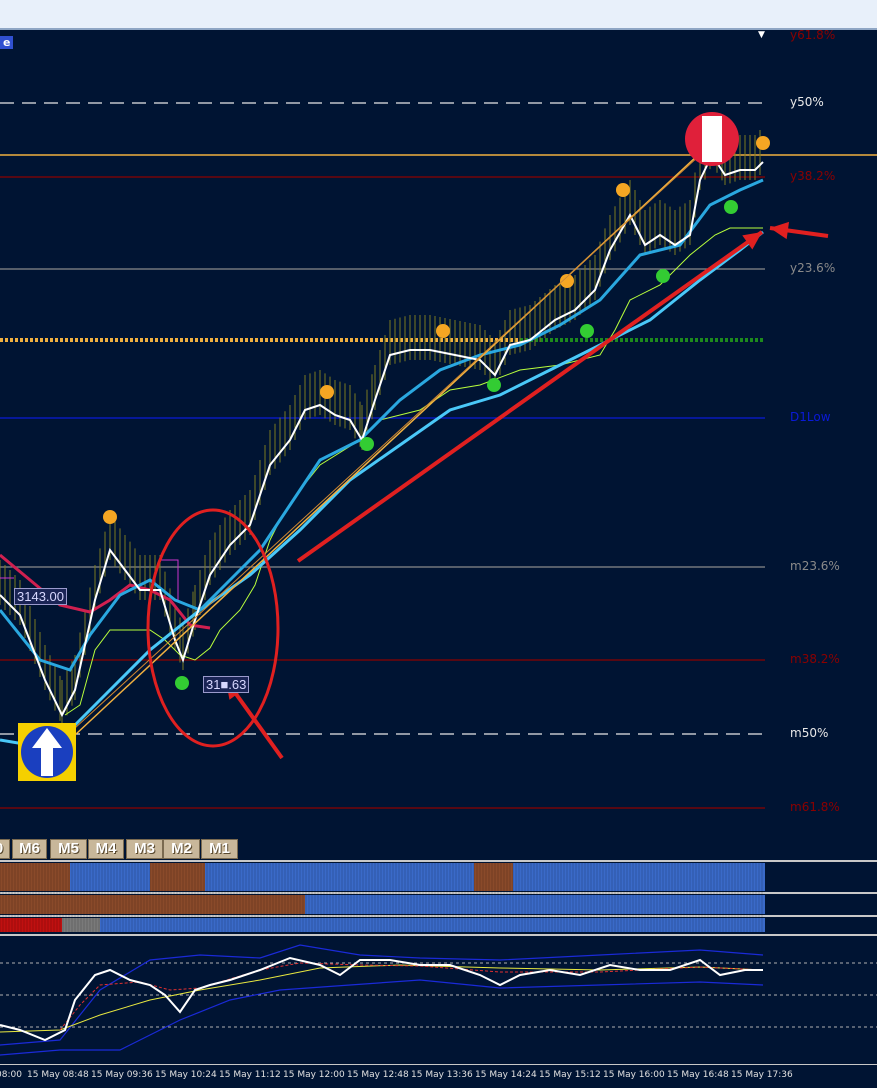 This screenshot has height=1088, width=877. I want to click on time-axis-label: 15 May 08:48, so click(58, 1075).